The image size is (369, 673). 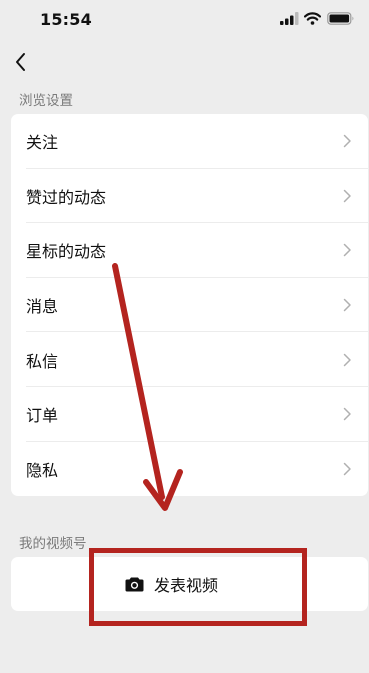 I want to click on wifi-icon, so click(x=312, y=18).